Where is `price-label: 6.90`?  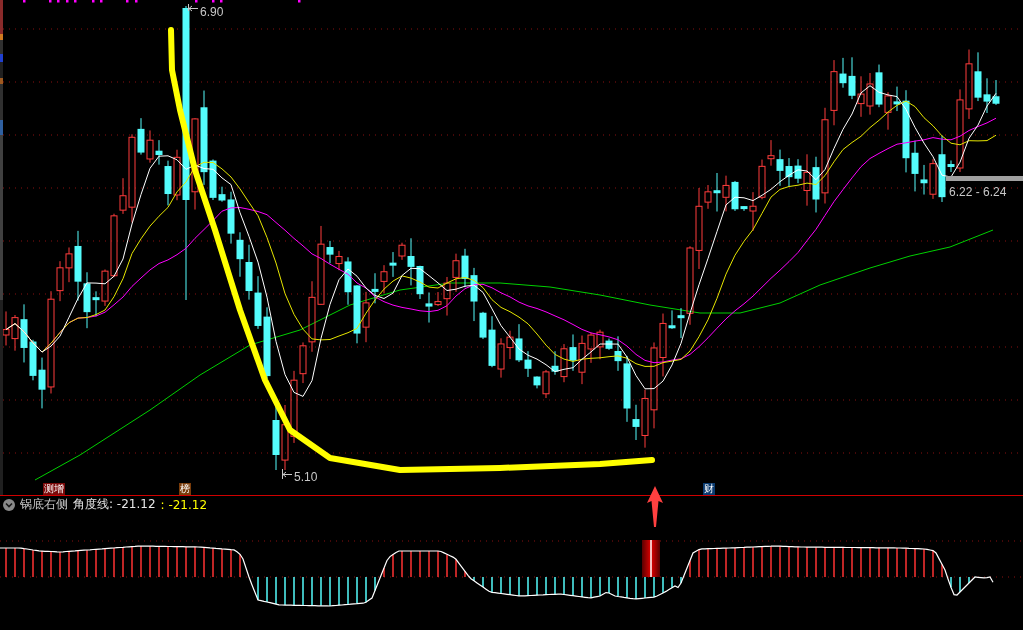 price-label: 6.90 is located at coordinates (212, 12).